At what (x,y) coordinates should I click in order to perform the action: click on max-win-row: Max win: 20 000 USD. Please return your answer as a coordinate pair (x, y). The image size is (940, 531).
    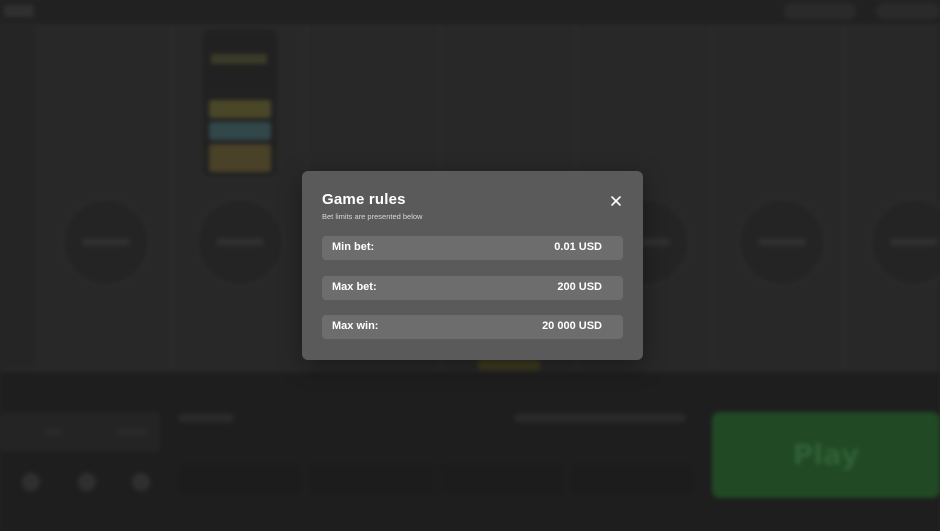
    Looking at the image, I should click on (472, 327).